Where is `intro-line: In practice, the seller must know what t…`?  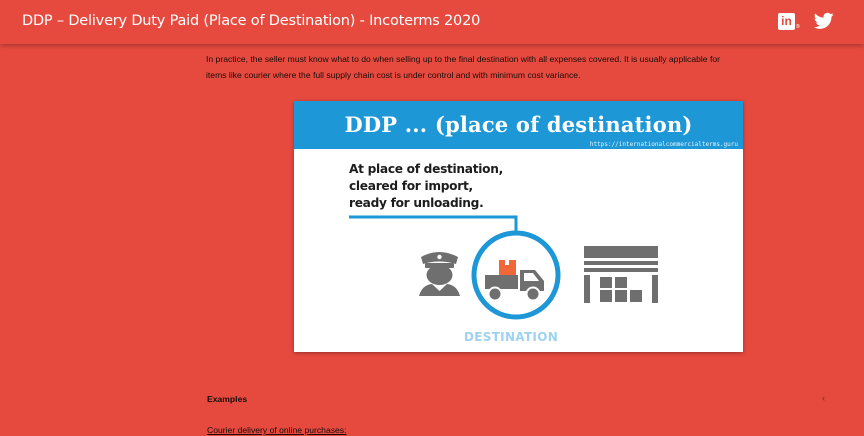
intro-line: In practice, the seller must know what t… is located at coordinates (463, 59).